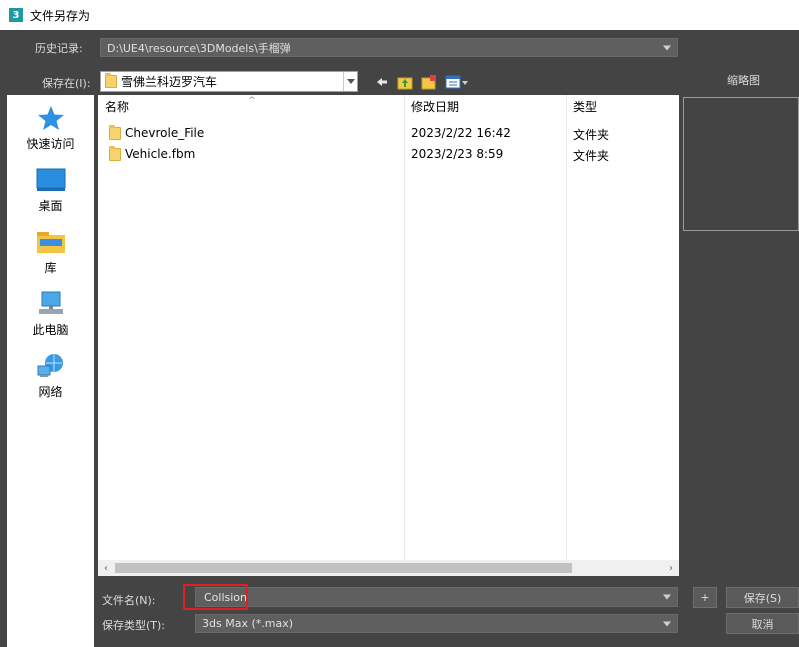 The height and width of the screenshot is (647, 799). I want to click on file-name-input: Collsion, so click(436, 597).